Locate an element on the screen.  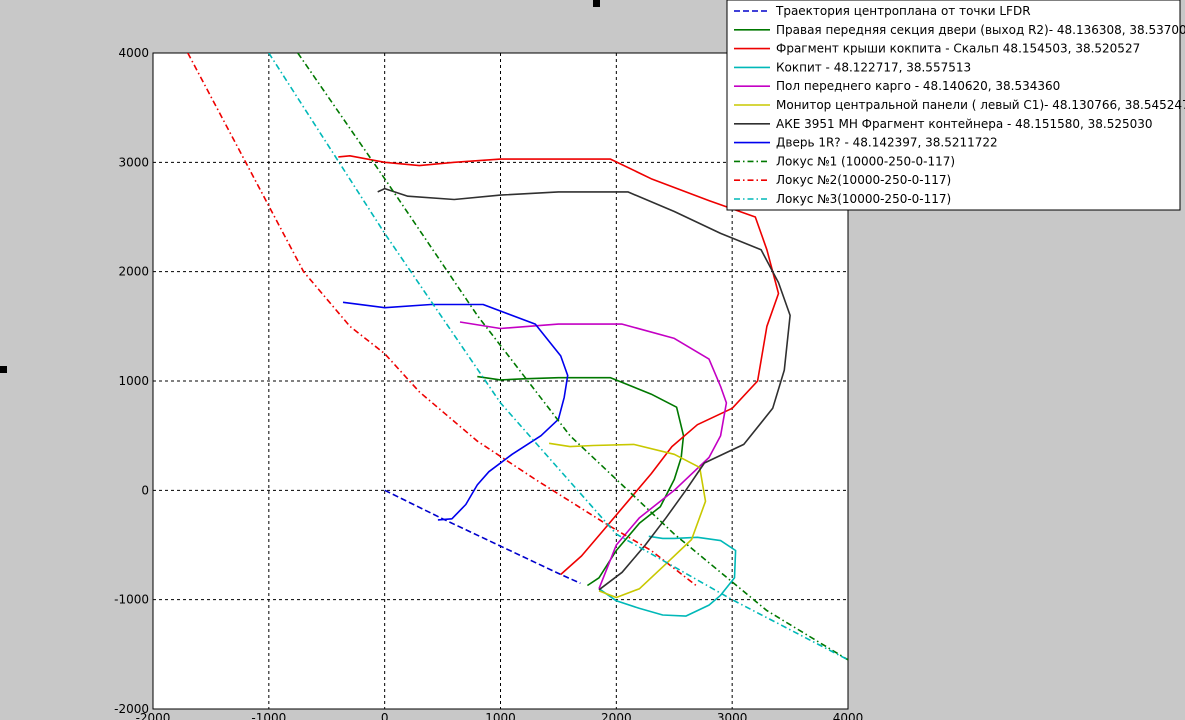
legend-label: Кокпит - 48.122717, 38.557513 is located at coordinates (873, 67).